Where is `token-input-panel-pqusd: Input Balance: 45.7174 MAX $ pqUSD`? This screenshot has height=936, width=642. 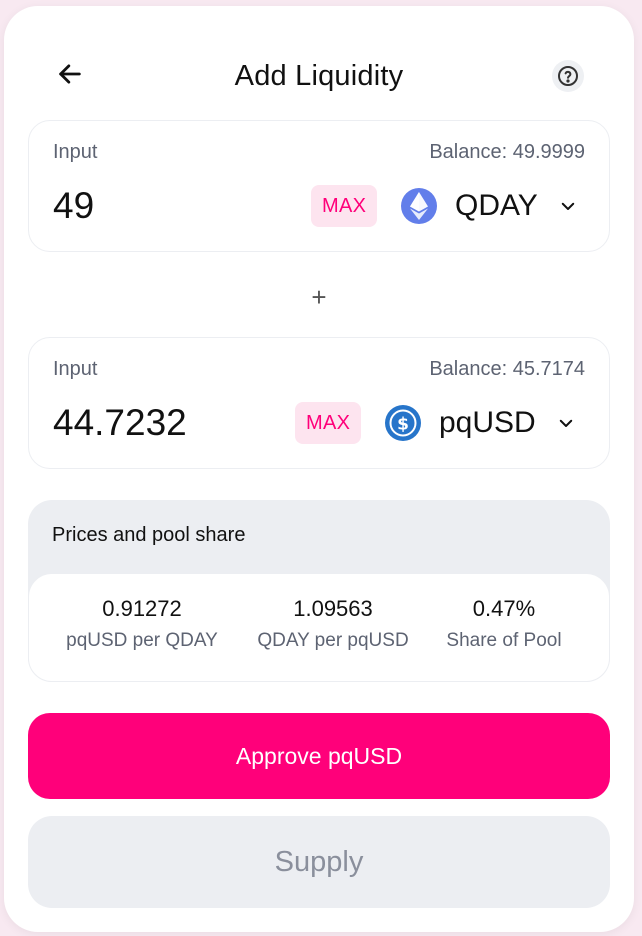
token-input-panel-pqusd: Input Balance: 45.7174 MAX $ pqUSD is located at coordinates (319, 403).